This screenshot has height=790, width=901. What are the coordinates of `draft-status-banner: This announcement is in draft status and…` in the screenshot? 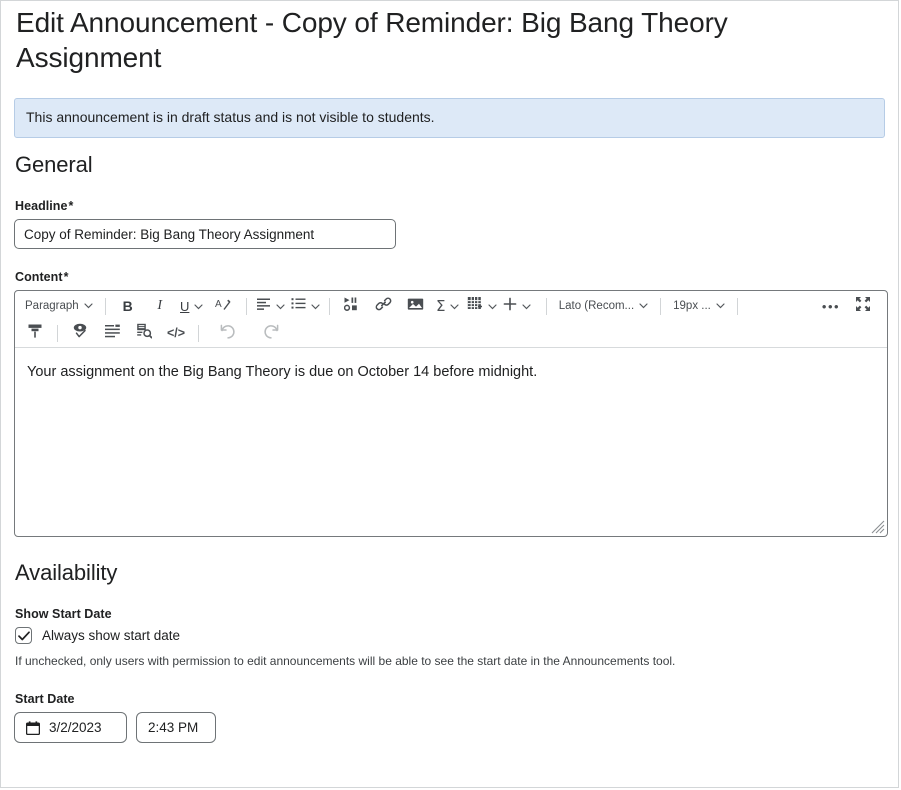 It's located at (449, 118).